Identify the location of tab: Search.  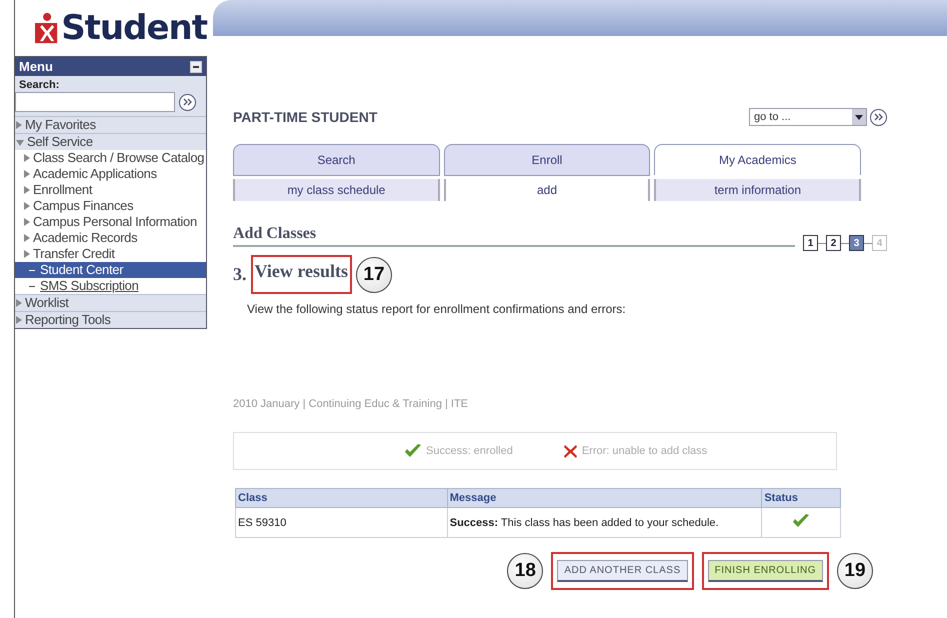
(336, 160).